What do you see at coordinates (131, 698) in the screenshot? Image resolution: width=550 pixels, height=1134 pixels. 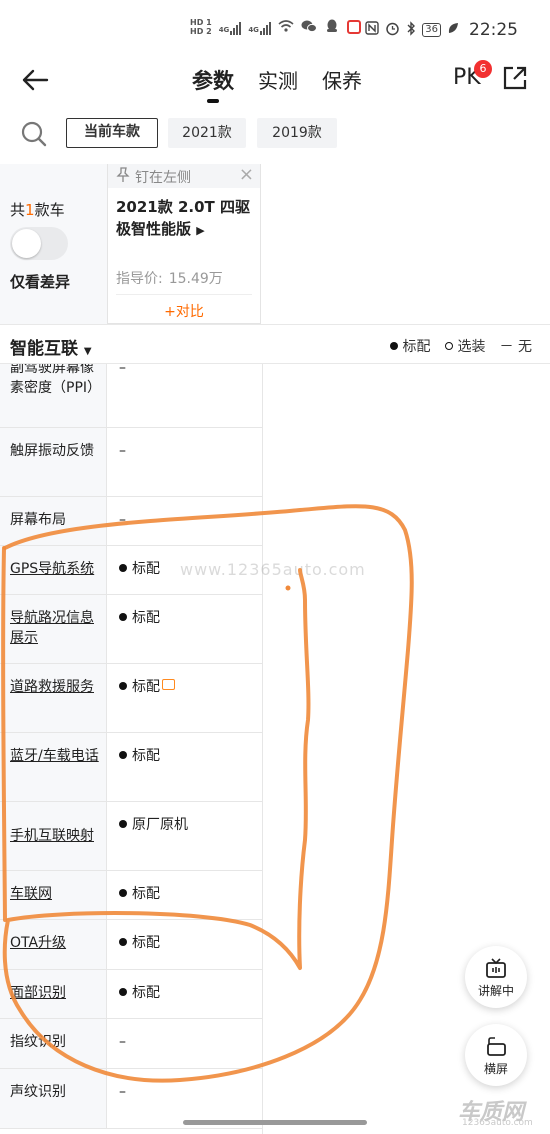 I see `table-row: 道路救援服务 标配` at bounding box center [131, 698].